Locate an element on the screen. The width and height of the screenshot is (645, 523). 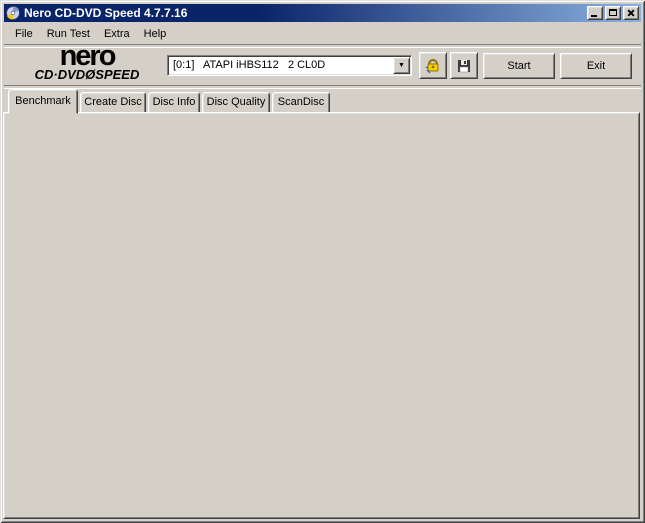
exit-button-label: Exit is located at coordinates (596, 66).